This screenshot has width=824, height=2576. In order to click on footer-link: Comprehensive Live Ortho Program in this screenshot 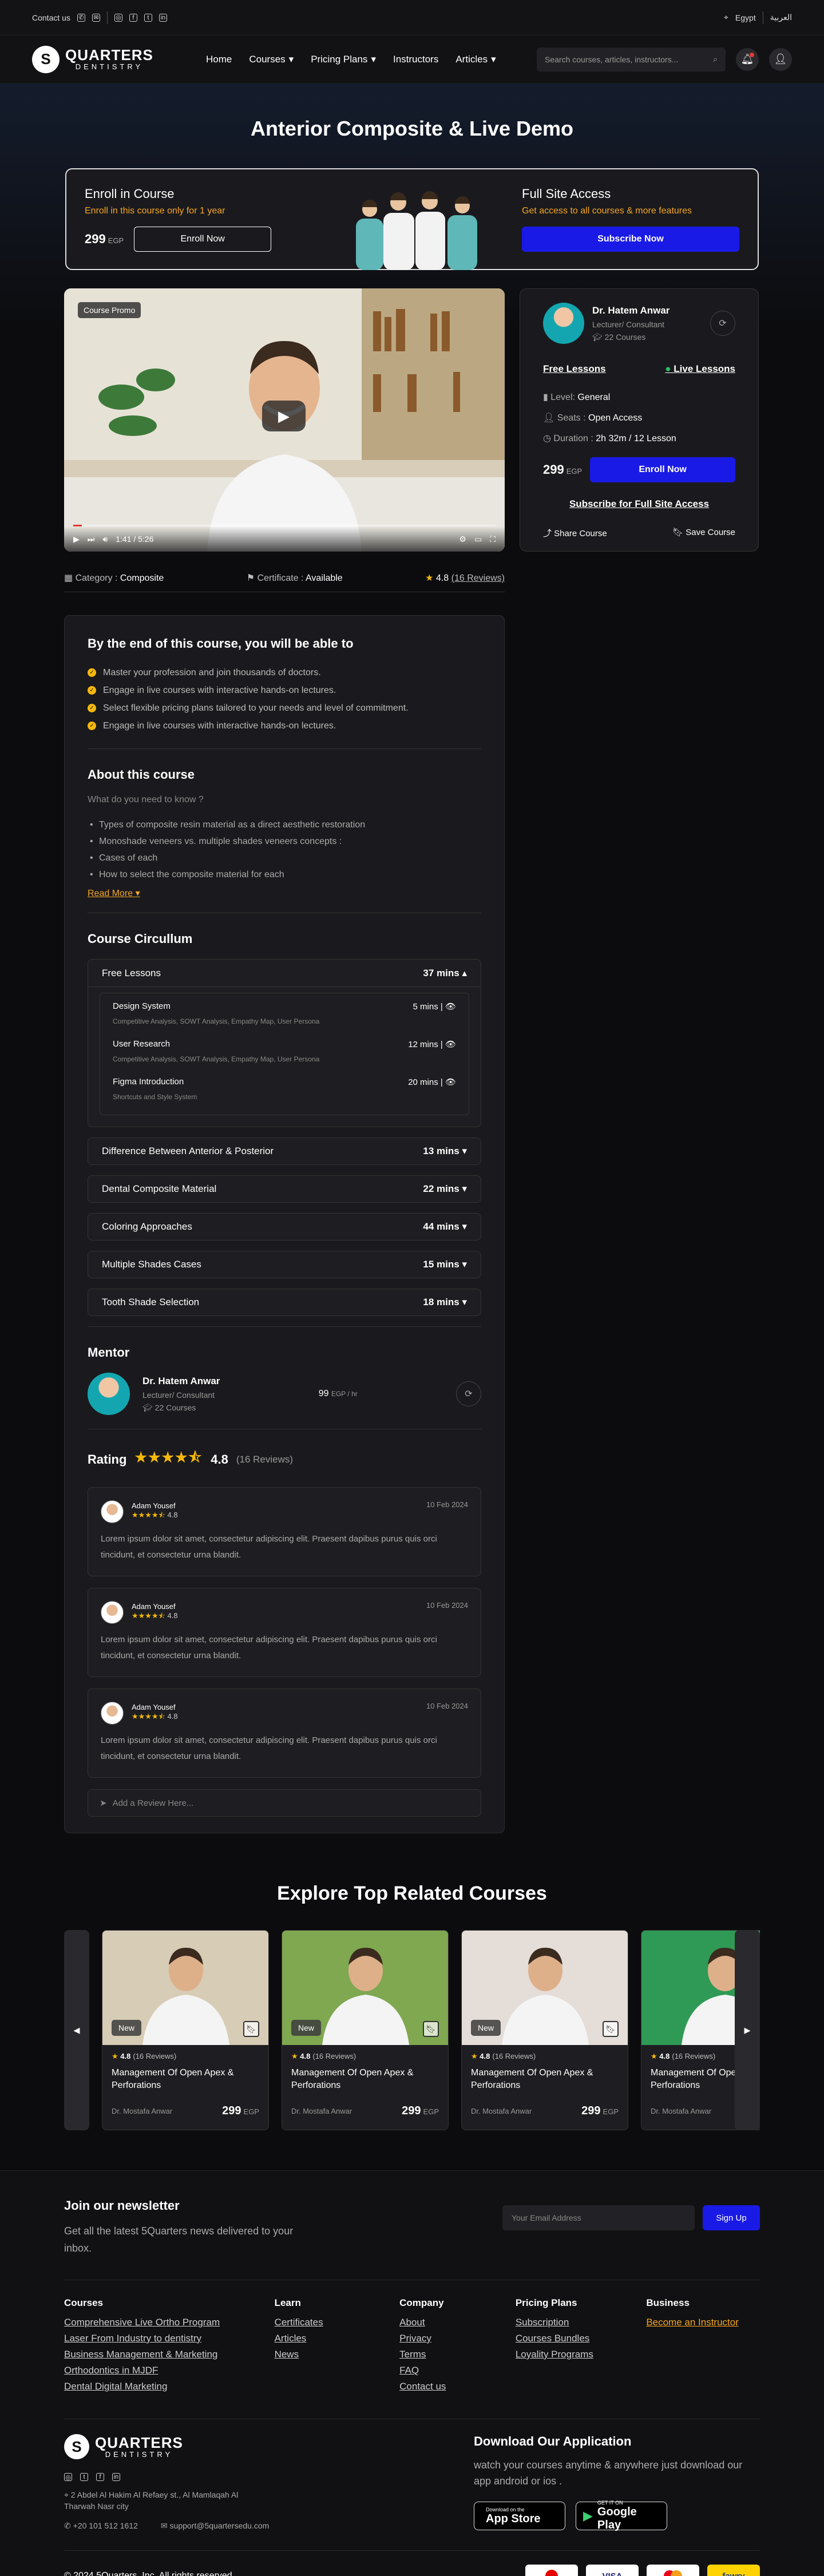, I will do `click(169, 2323)`.